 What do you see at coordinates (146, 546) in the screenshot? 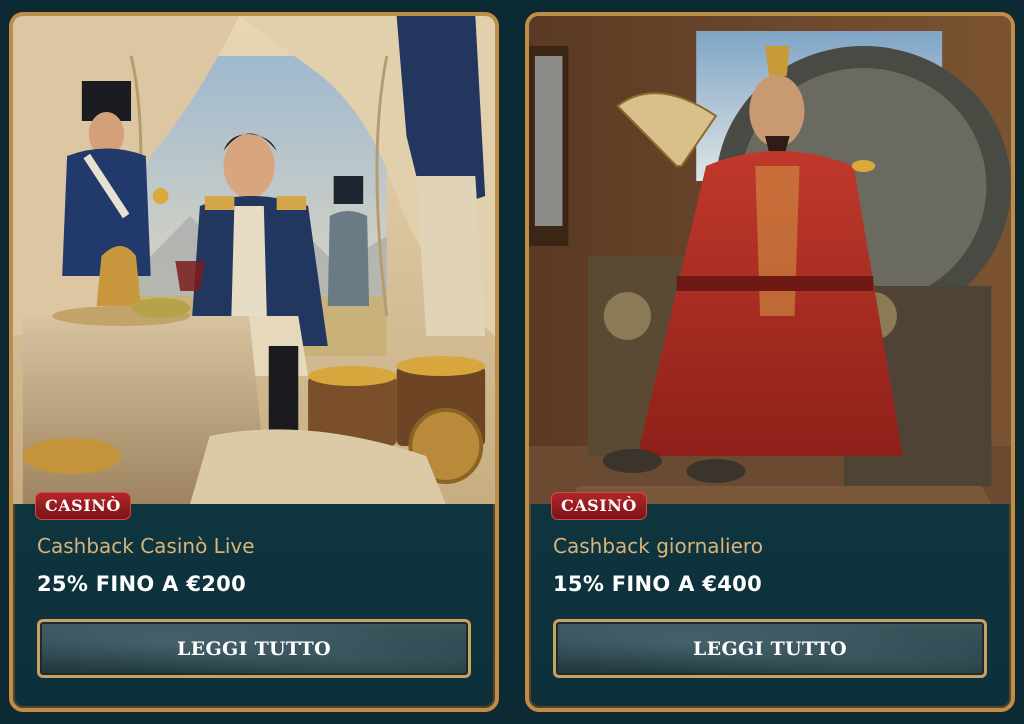
I see `promo-title: Cashback Casinò Live` at bounding box center [146, 546].